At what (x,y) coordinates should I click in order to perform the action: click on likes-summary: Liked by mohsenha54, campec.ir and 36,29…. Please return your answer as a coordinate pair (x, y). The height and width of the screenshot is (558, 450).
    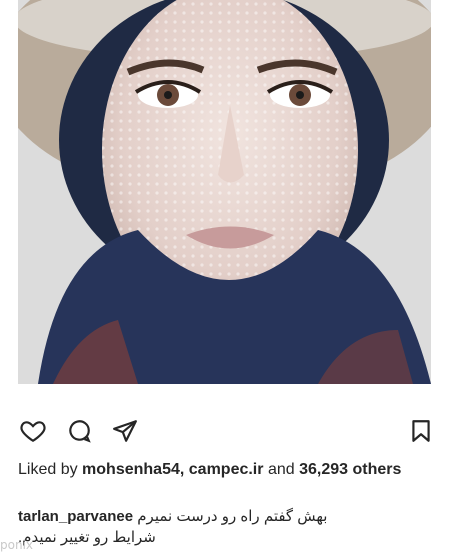
    Looking at the image, I should click on (223, 469).